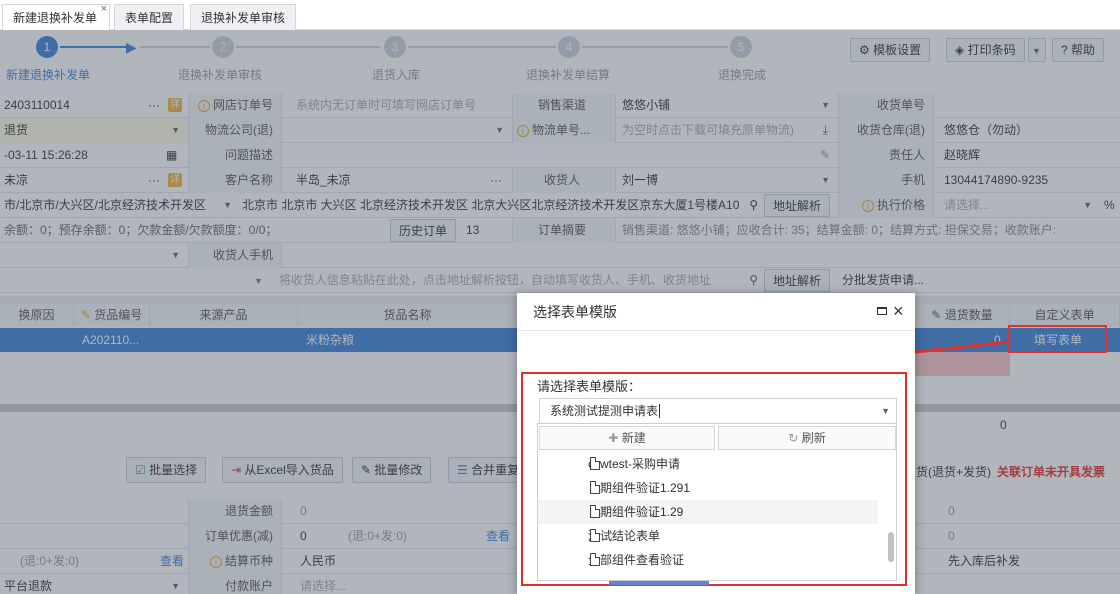 The height and width of the screenshot is (594, 1120). What do you see at coordinates (149, 17) in the screenshot?
I see `tab-form-config: 表单配置` at bounding box center [149, 17].